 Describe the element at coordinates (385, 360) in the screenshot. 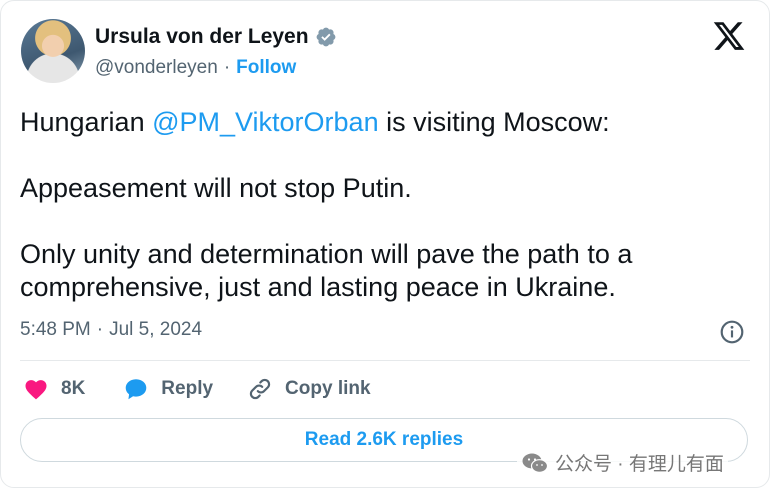

I see `divider` at that location.